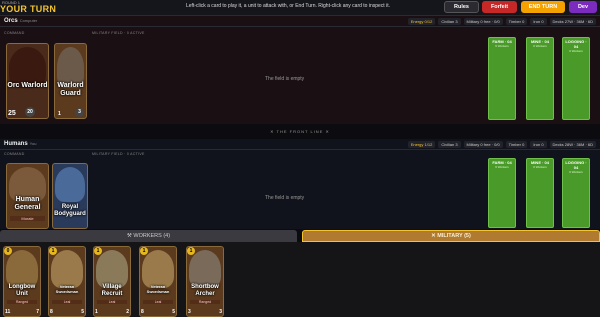 This screenshot has height=317, width=600. What do you see at coordinates (118, 33) in the screenshot?
I see `enemy-field-label: MILITARY FIELD · 0 ACTIVE` at bounding box center [118, 33].